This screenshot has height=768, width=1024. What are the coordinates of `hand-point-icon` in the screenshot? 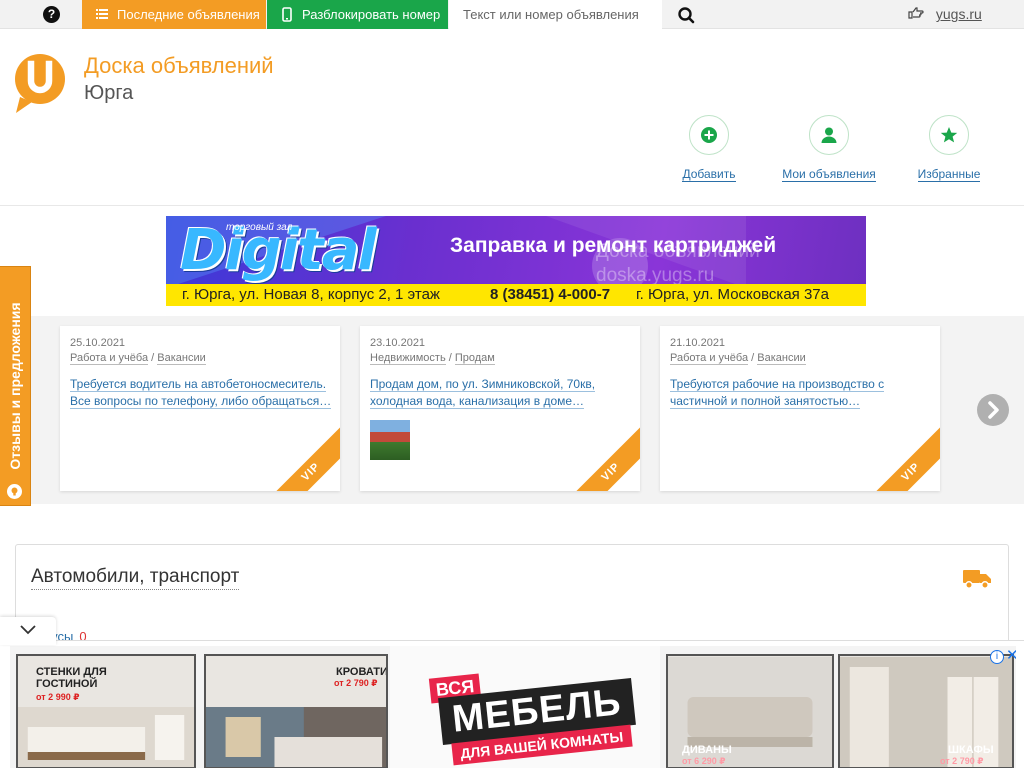 It's located at (918, 14).